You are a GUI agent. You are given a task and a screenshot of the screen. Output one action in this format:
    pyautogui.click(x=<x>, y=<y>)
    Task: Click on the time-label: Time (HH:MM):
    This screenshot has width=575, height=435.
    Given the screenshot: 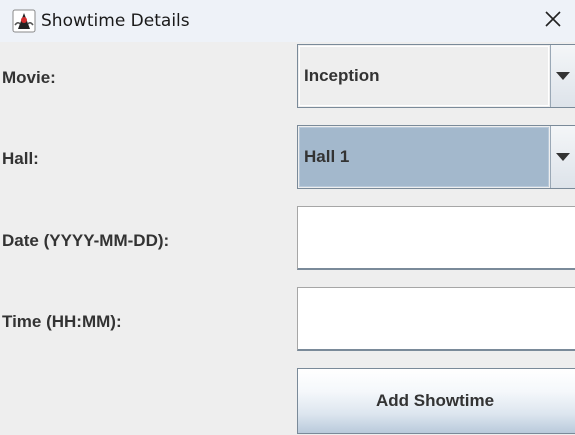 What is the action you would take?
    pyautogui.click(x=62, y=321)
    